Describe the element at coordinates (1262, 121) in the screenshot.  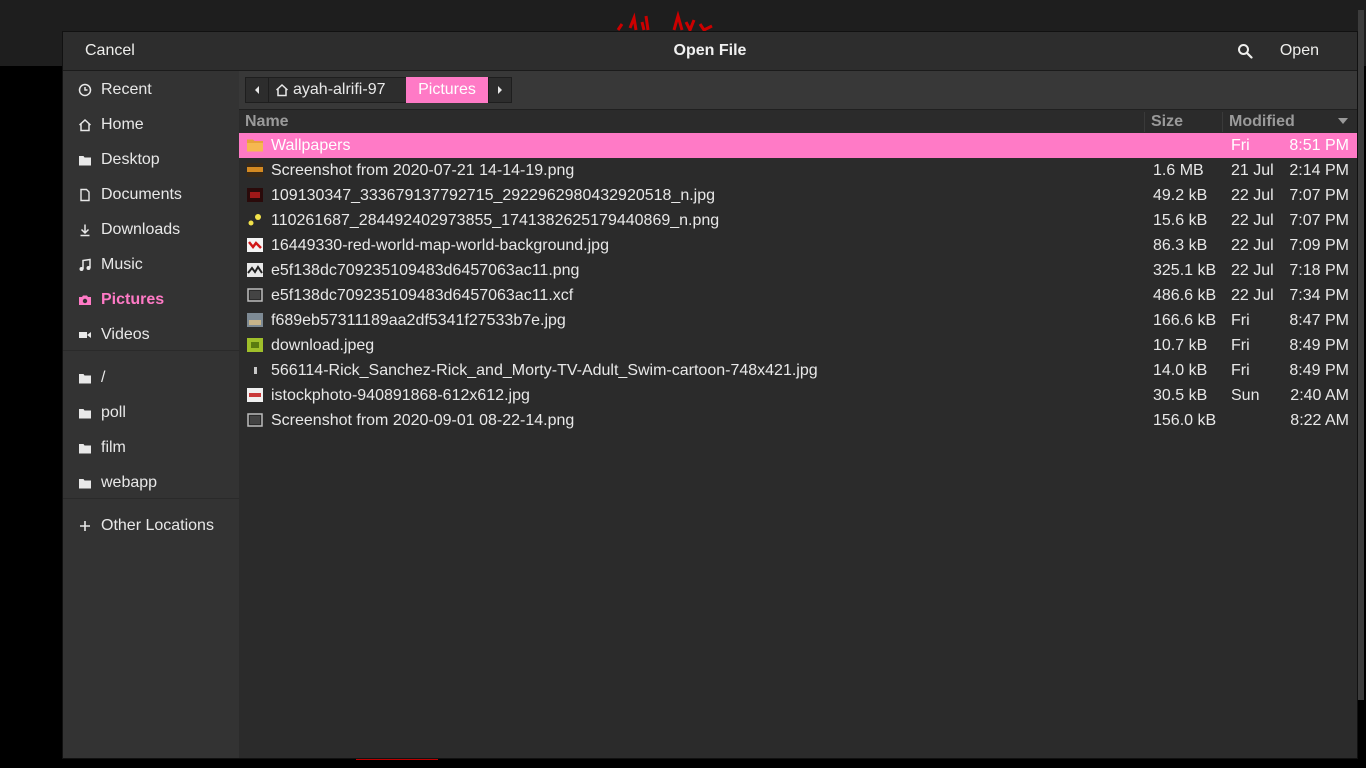
I see `column-header-modified: Modified` at that location.